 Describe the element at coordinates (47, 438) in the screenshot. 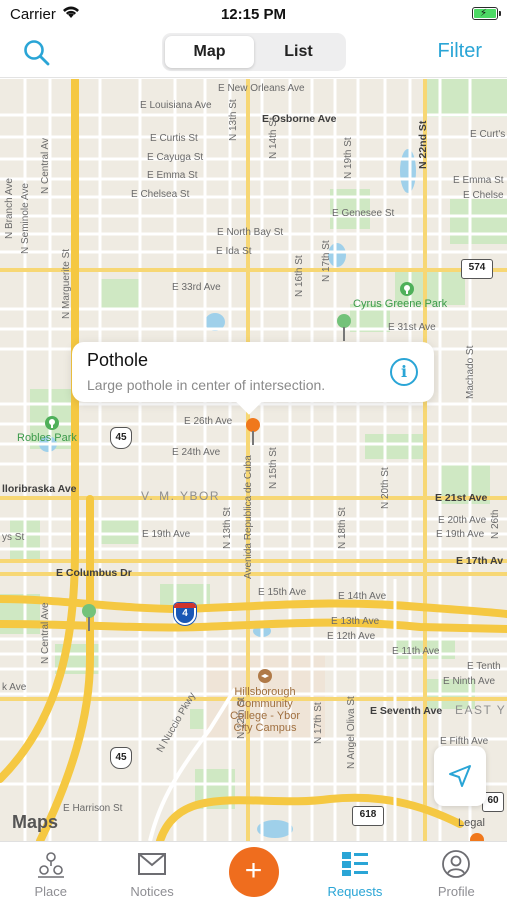

I see `park-label: Robles Park` at that location.